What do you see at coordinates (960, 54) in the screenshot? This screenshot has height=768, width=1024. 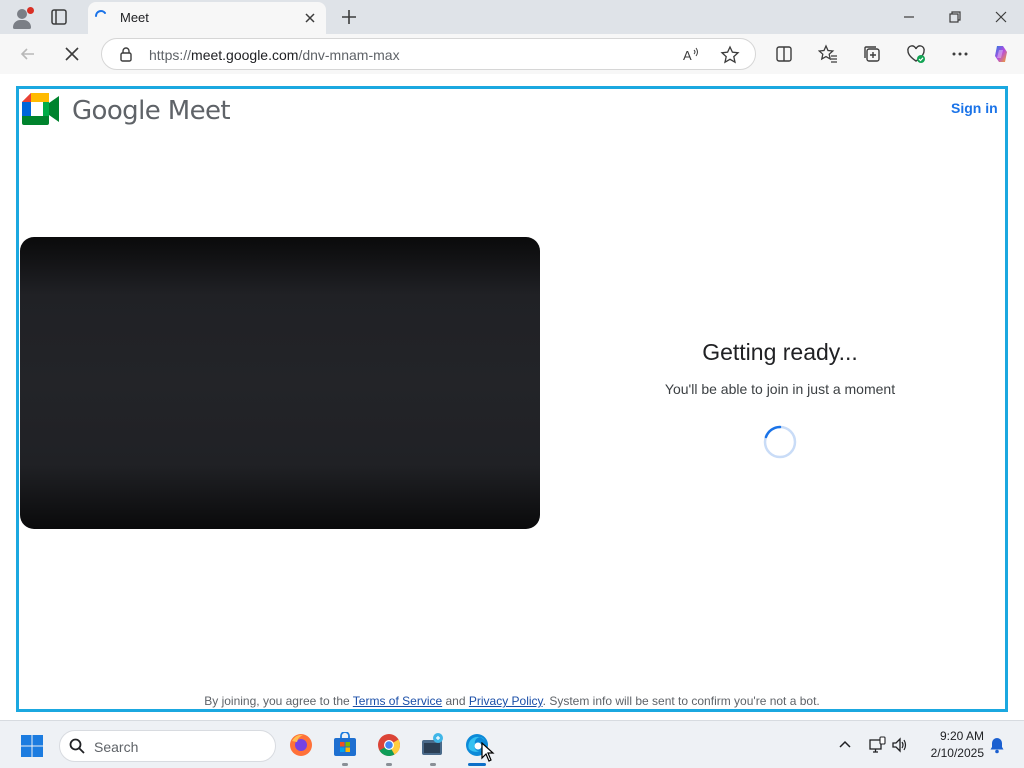 I see `more-options-icon` at bounding box center [960, 54].